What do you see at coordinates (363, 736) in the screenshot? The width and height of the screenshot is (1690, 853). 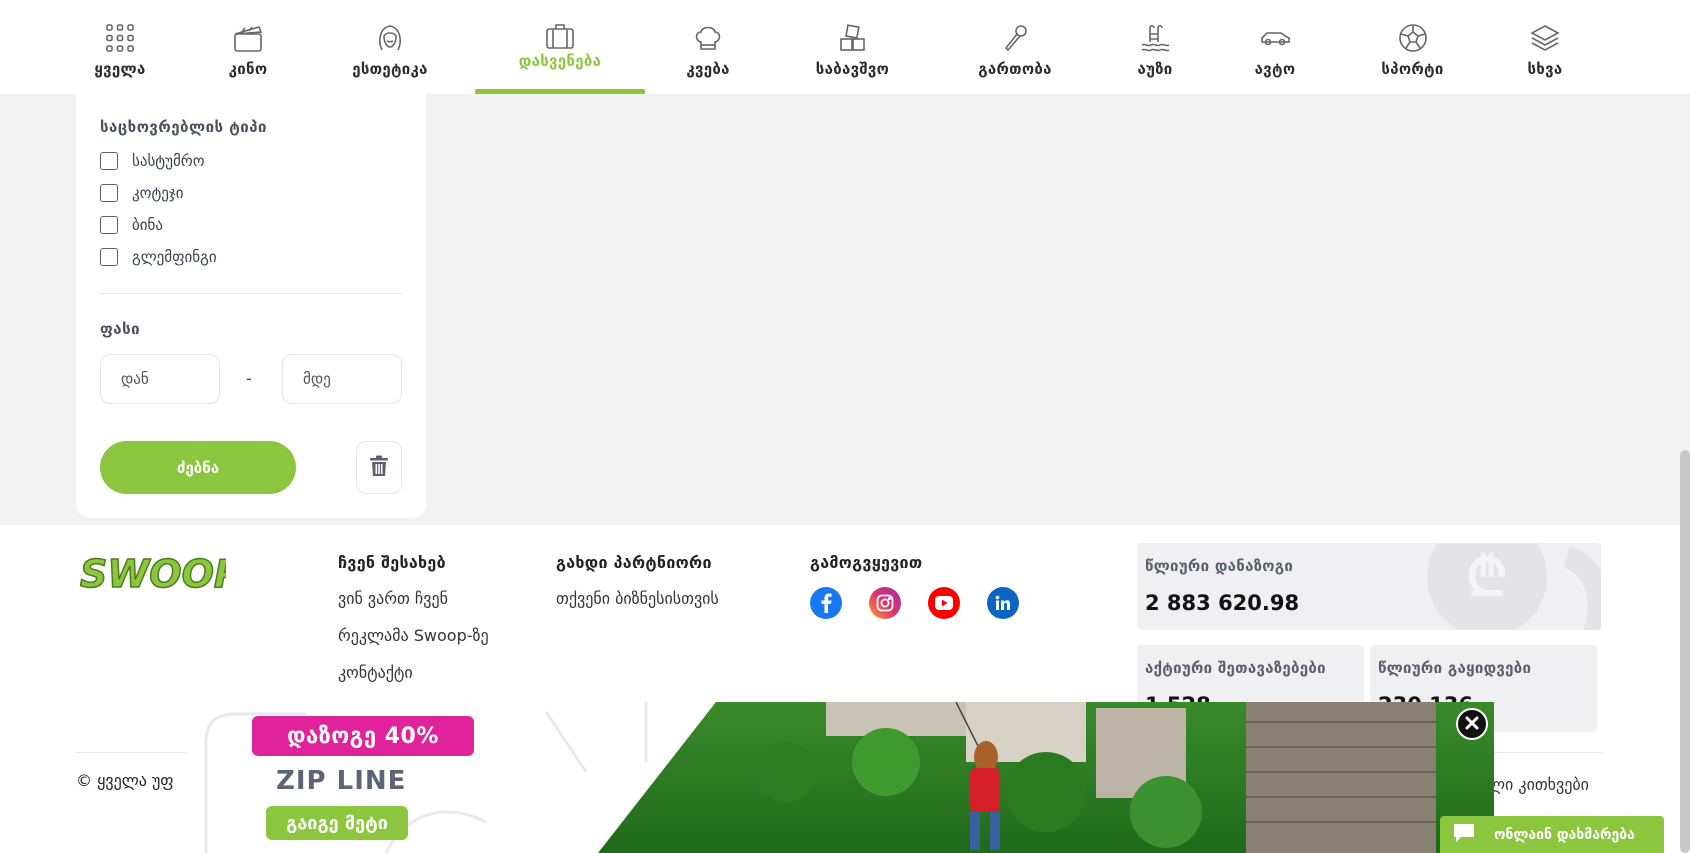 I see `discount-badge: დაზოგე 40%` at bounding box center [363, 736].